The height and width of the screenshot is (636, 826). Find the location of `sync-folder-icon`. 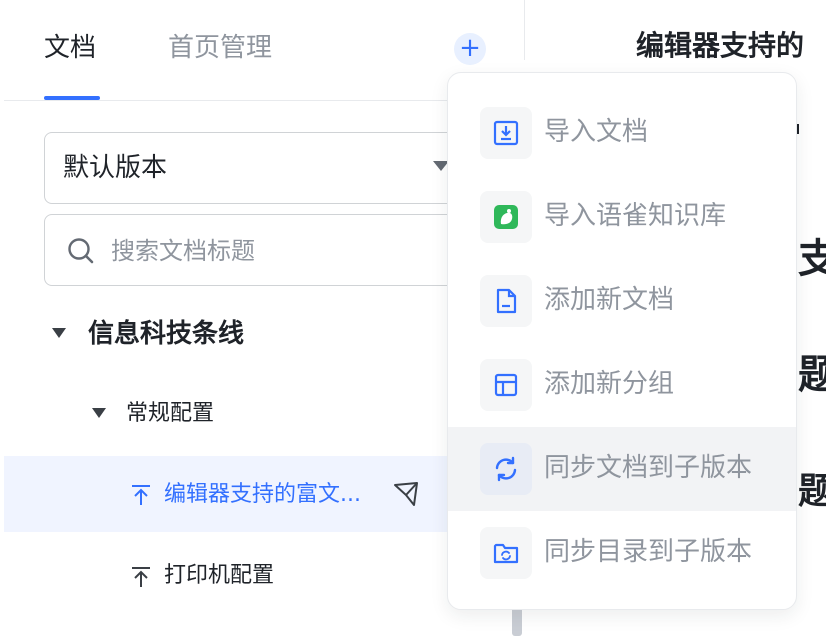

sync-folder-icon is located at coordinates (506, 553).